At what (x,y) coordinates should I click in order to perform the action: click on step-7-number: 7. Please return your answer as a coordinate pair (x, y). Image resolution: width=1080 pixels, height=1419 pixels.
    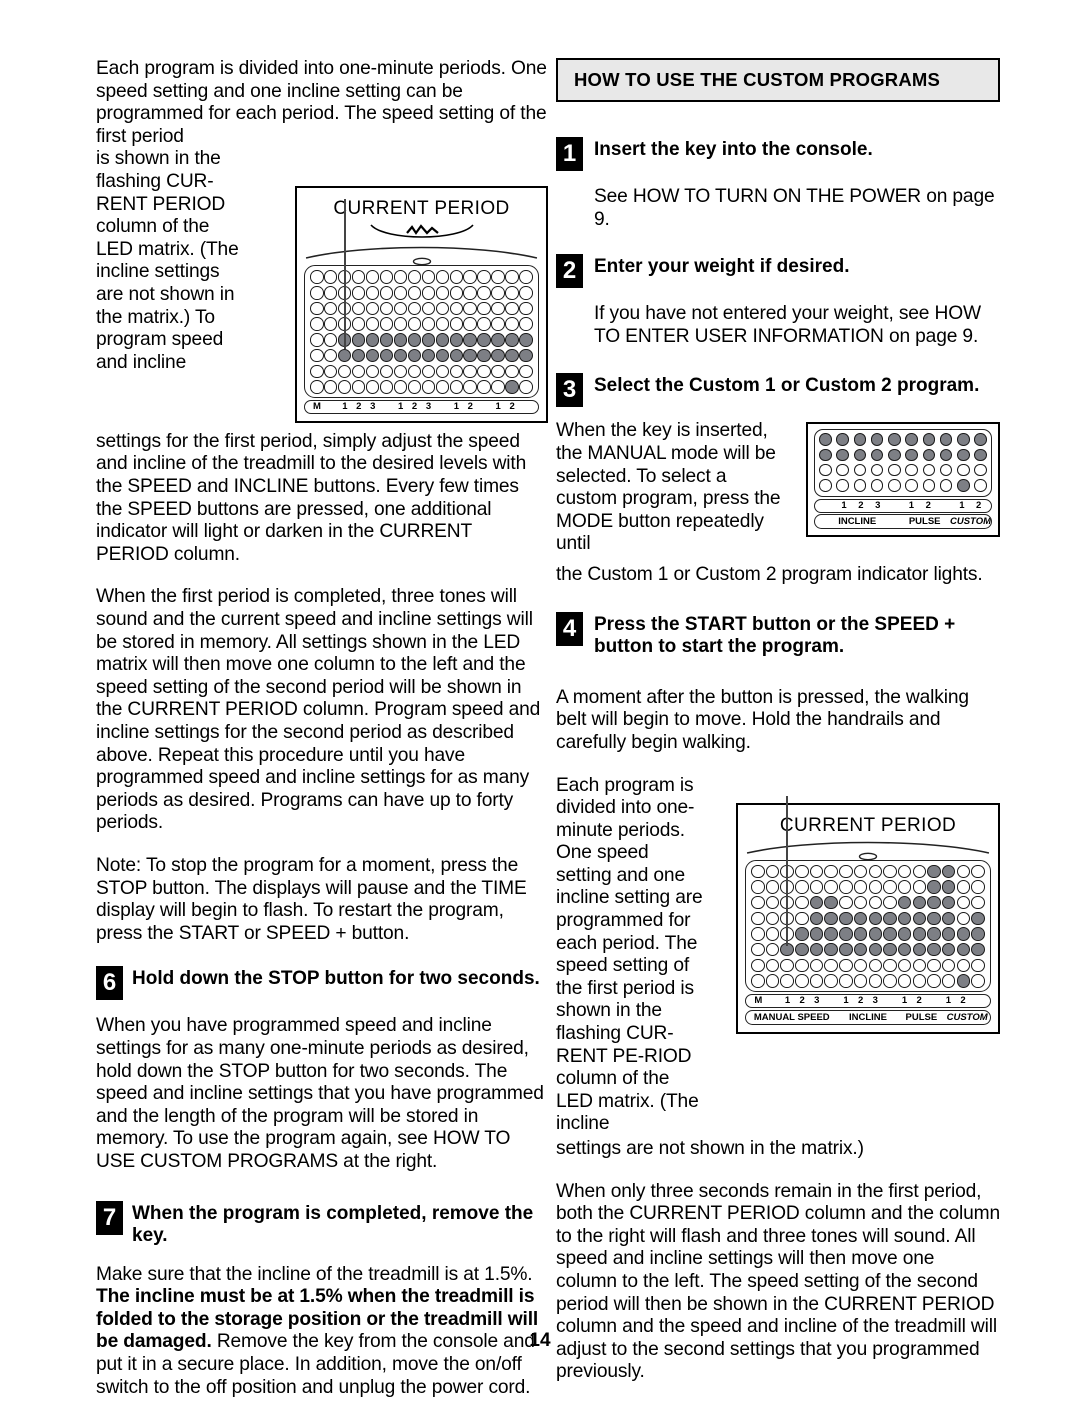
    Looking at the image, I should click on (109, 1217).